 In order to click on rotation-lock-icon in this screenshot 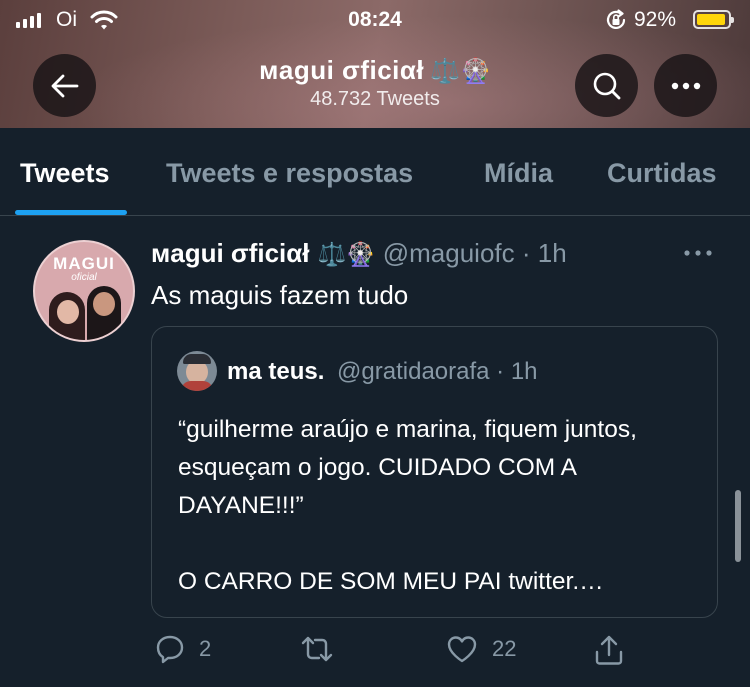, I will do `click(616, 22)`.